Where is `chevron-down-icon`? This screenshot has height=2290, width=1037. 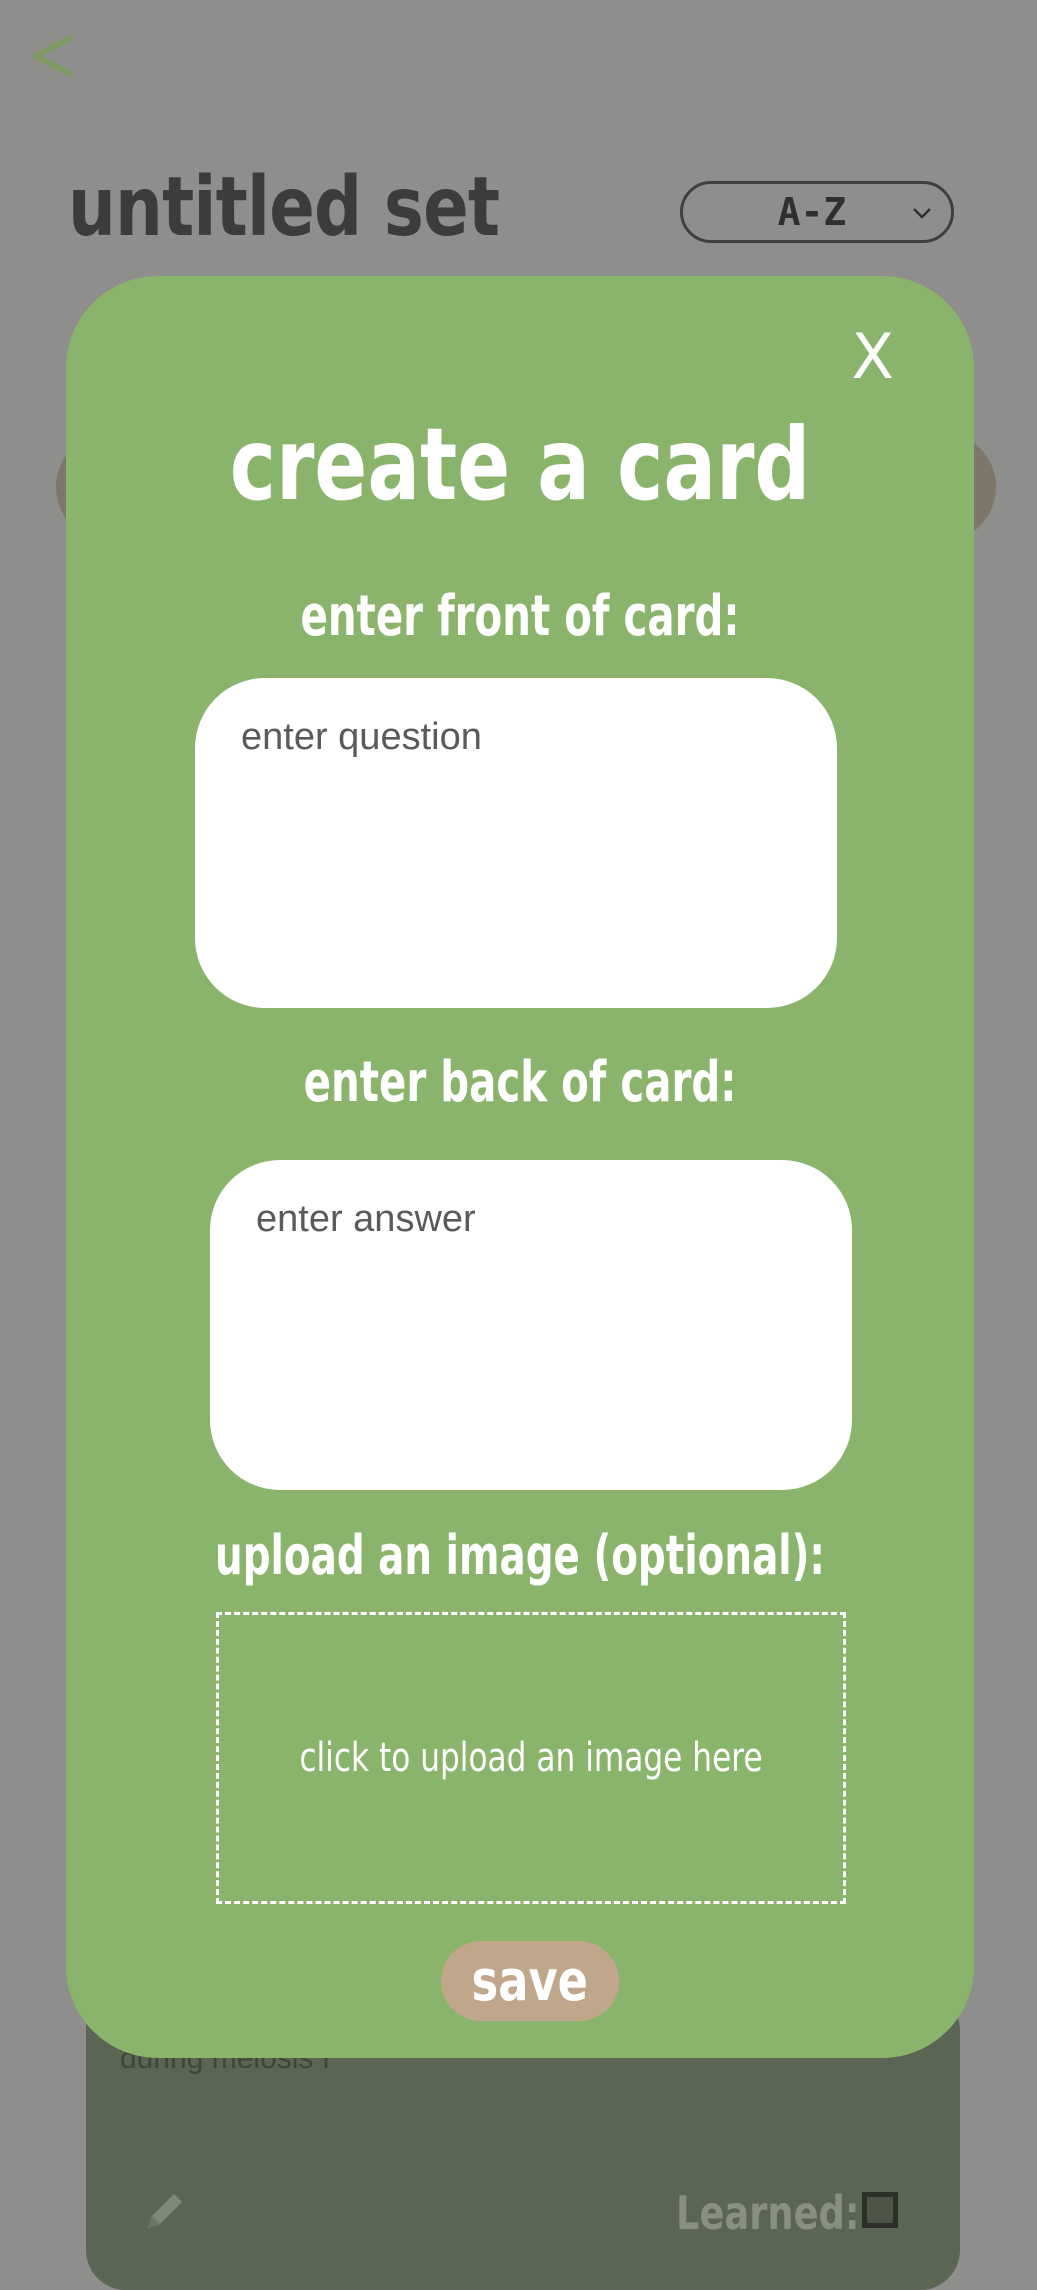 chevron-down-icon is located at coordinates (922, 213).